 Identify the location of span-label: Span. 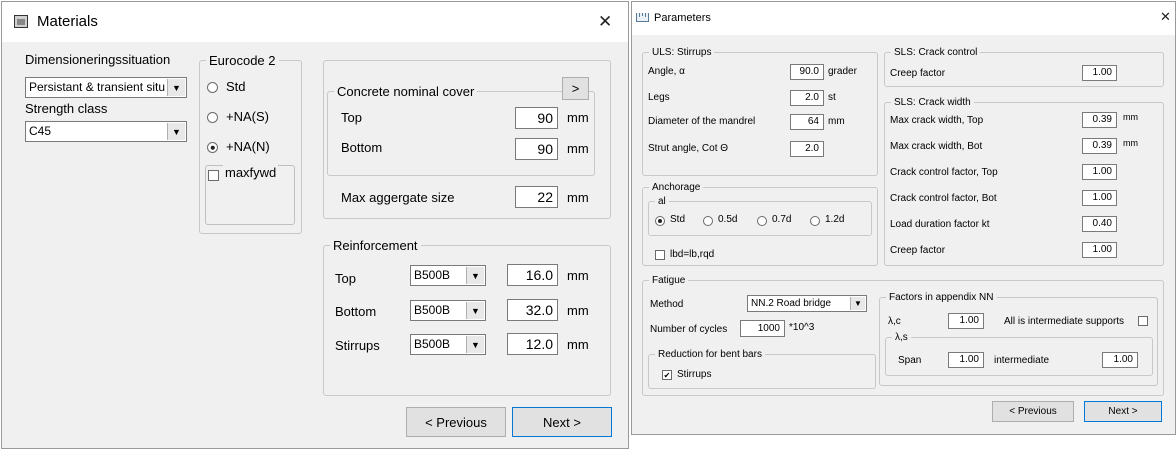
(910, 360).